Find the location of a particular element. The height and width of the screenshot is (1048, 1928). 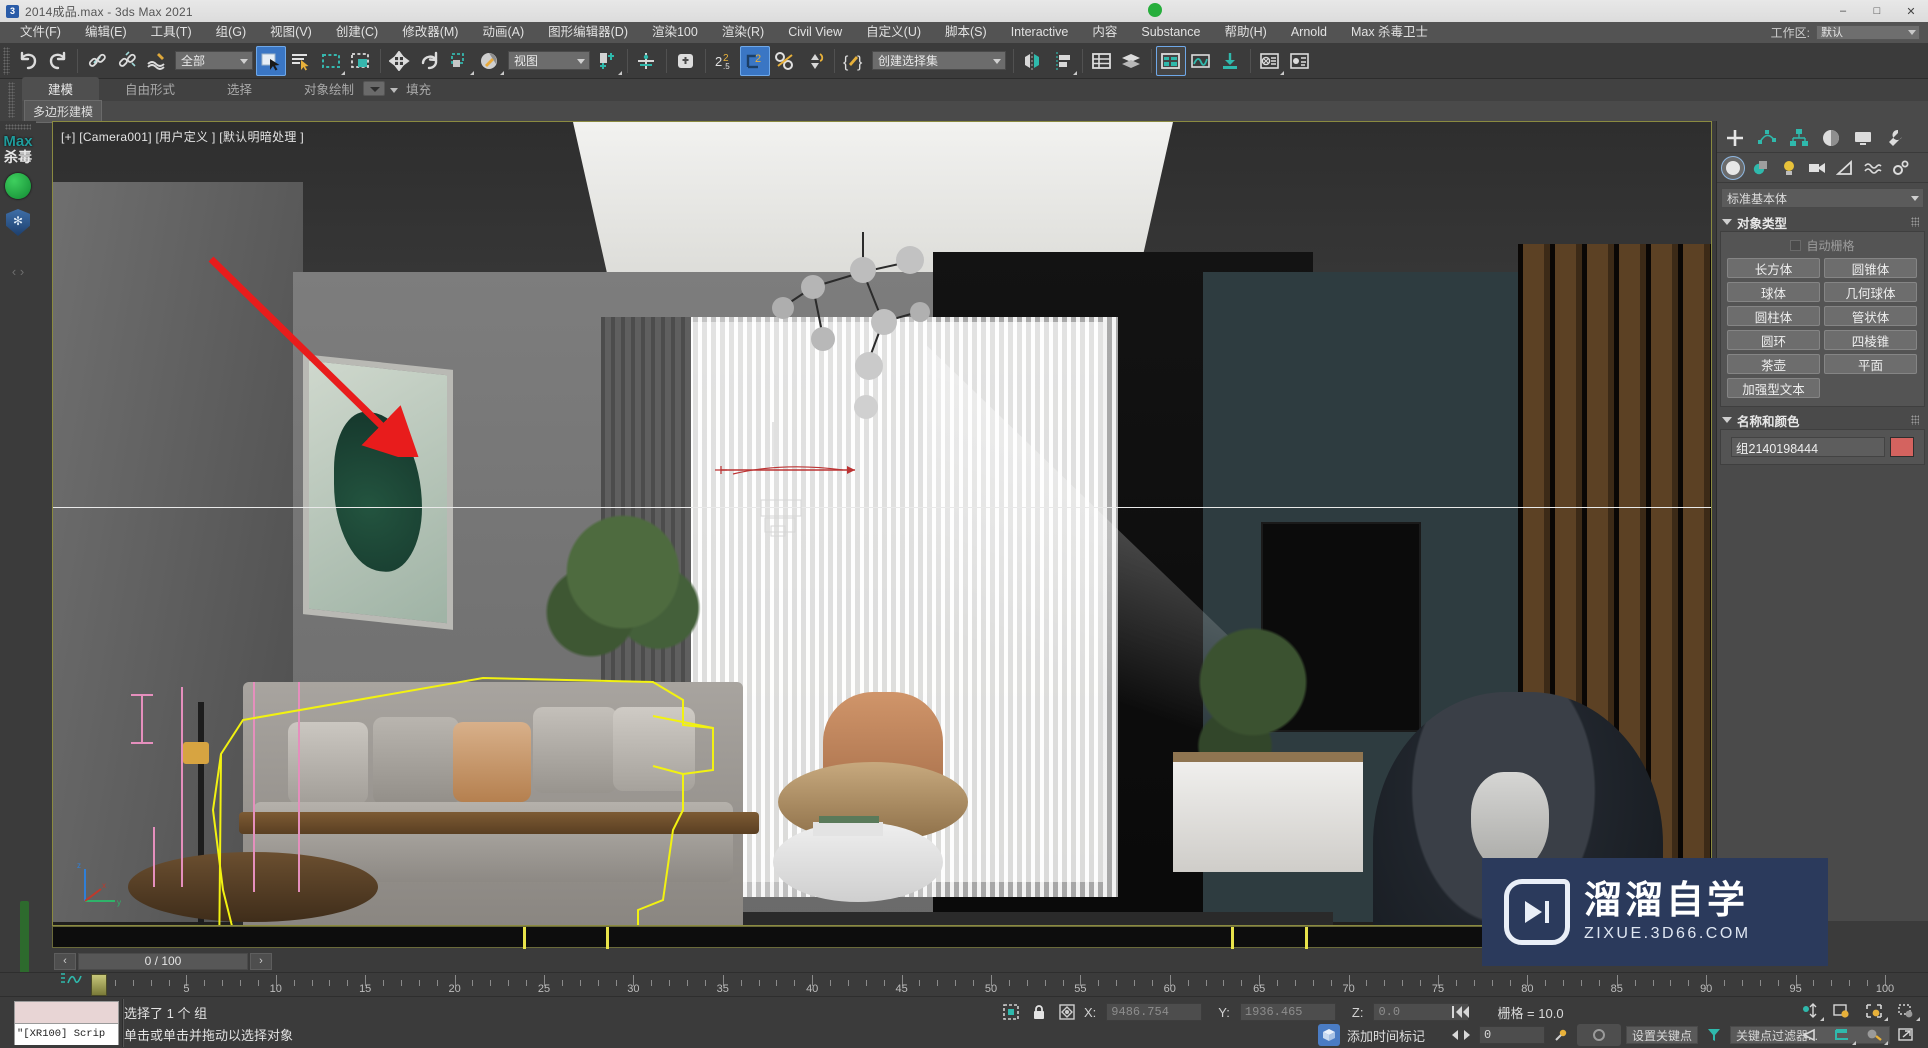

window-crossing-button is located at coordinates (361, 61).